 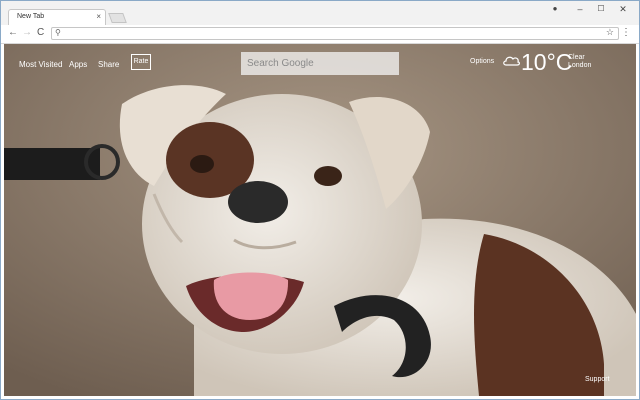 What do you see at coordinates (27, 32) in the screenshot?
I see `forward-button: →` at bounding box center [27, 32].